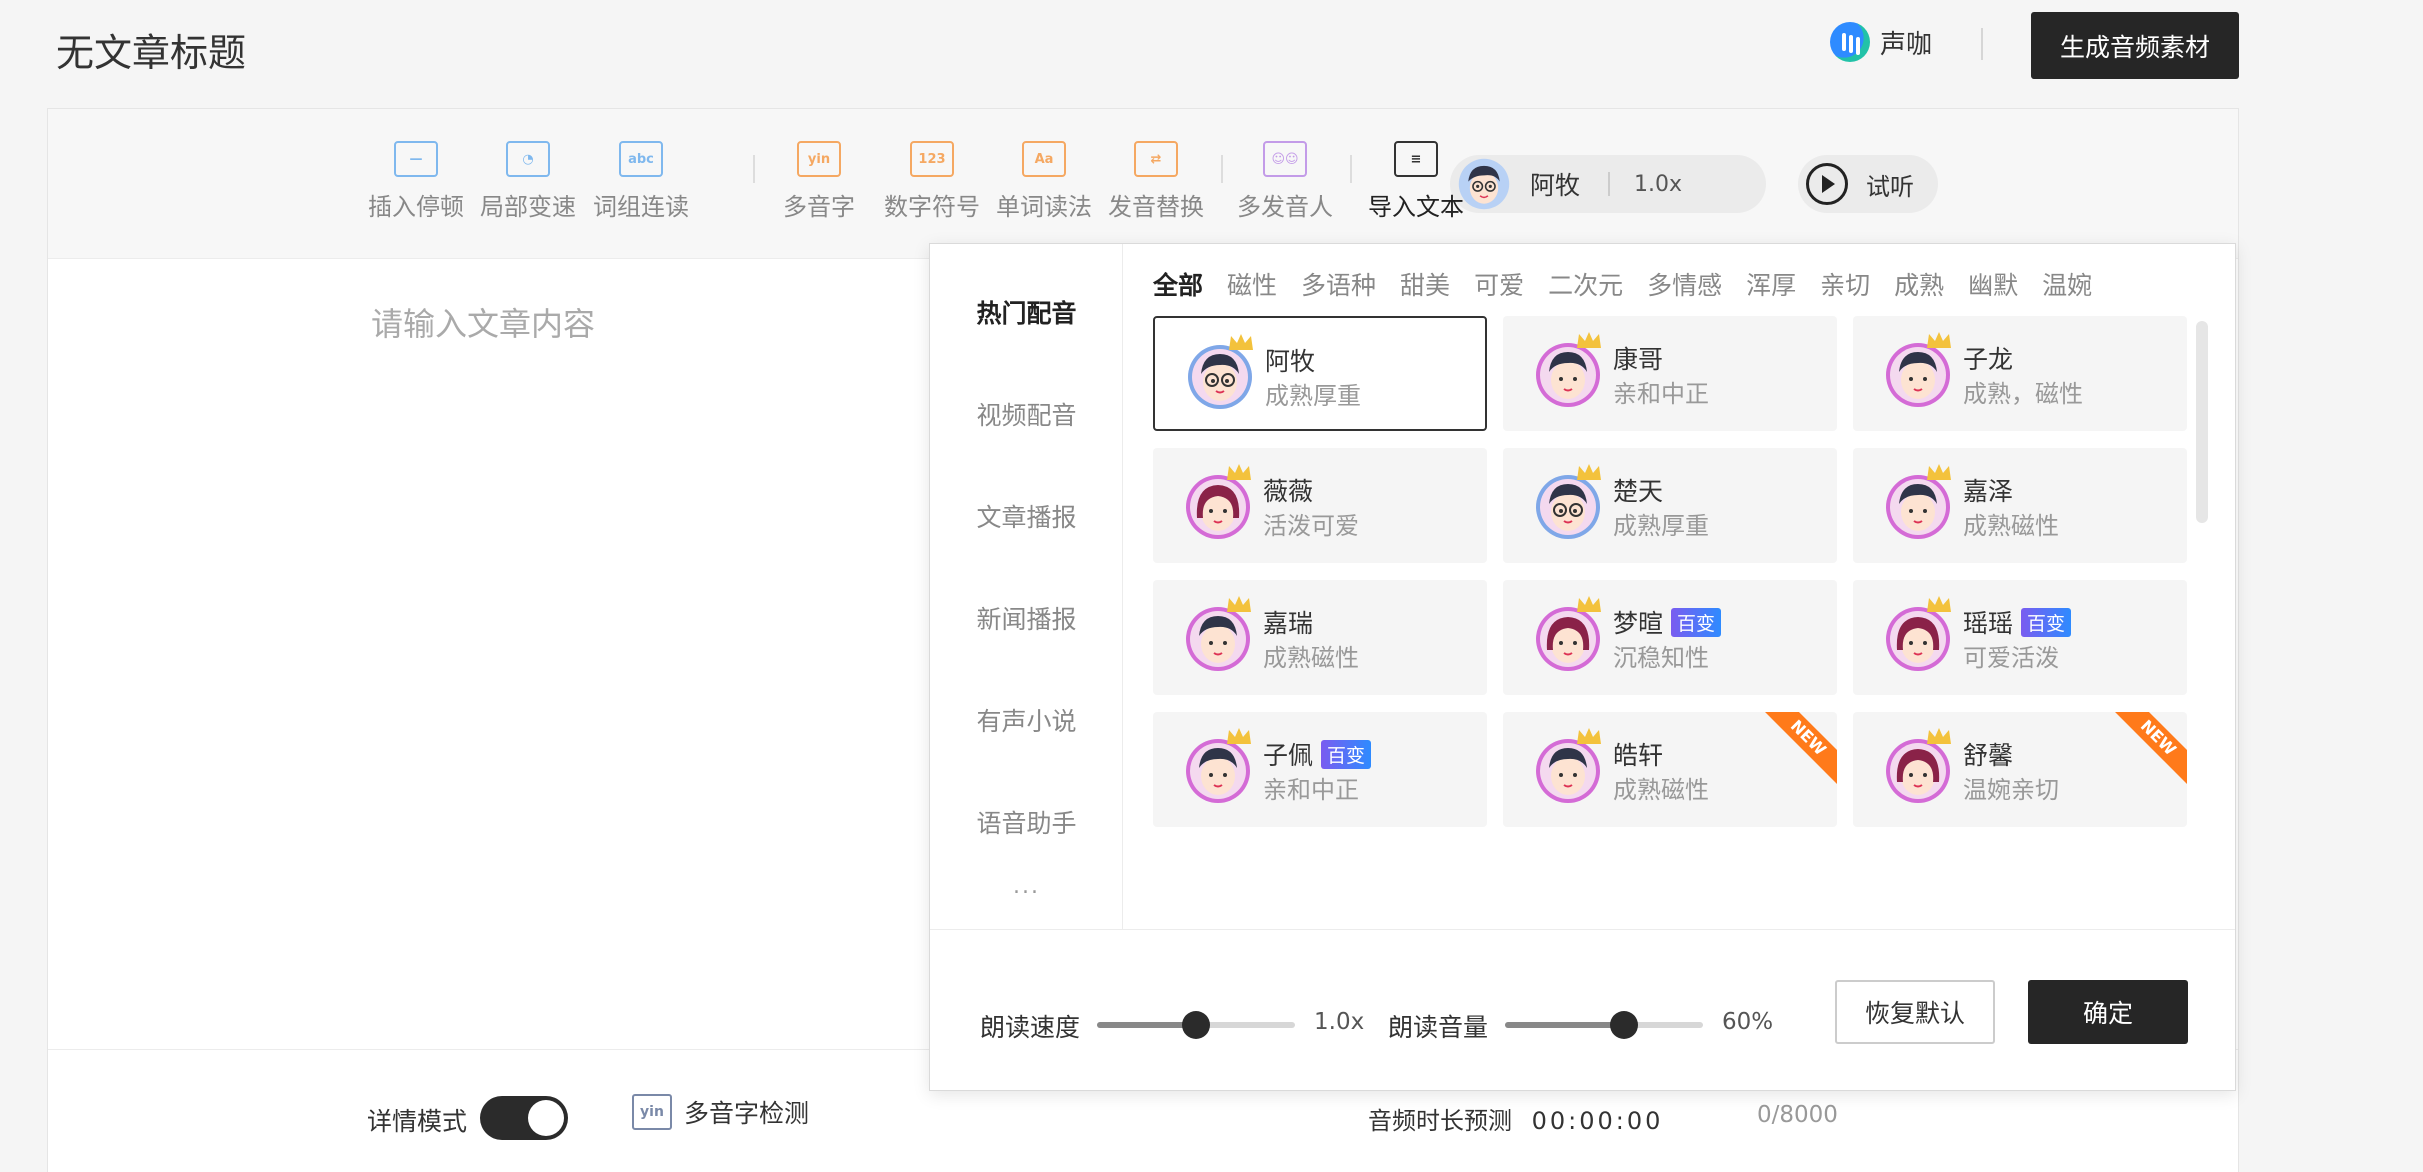 This screenshot has width=2423, height=1172. I want to click on tool-word-reading: Aa 单词读法, so click(1044, 181).